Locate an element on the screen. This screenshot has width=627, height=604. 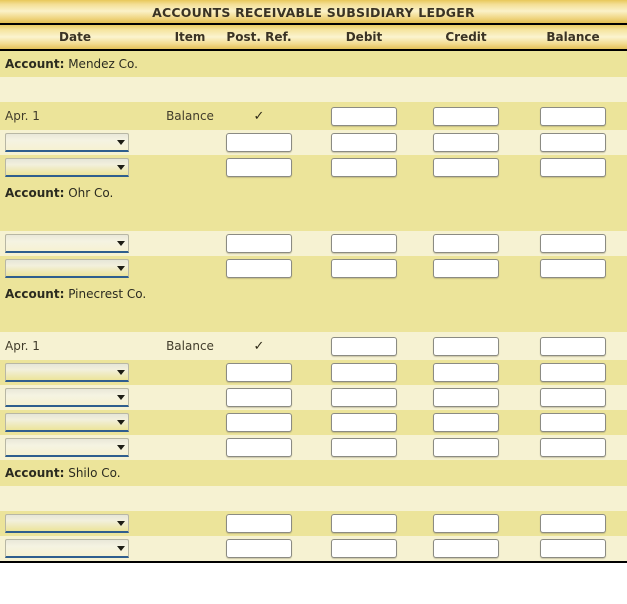
account-name: Ohr Co. is located at coordinates (89, 193).